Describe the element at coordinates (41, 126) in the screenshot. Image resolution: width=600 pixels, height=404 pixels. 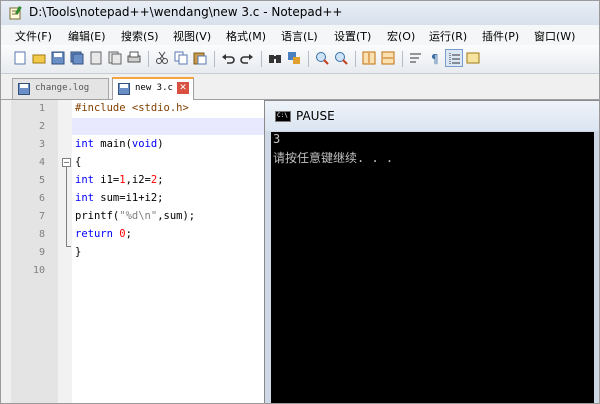
I see `line-number: 2` at that location.